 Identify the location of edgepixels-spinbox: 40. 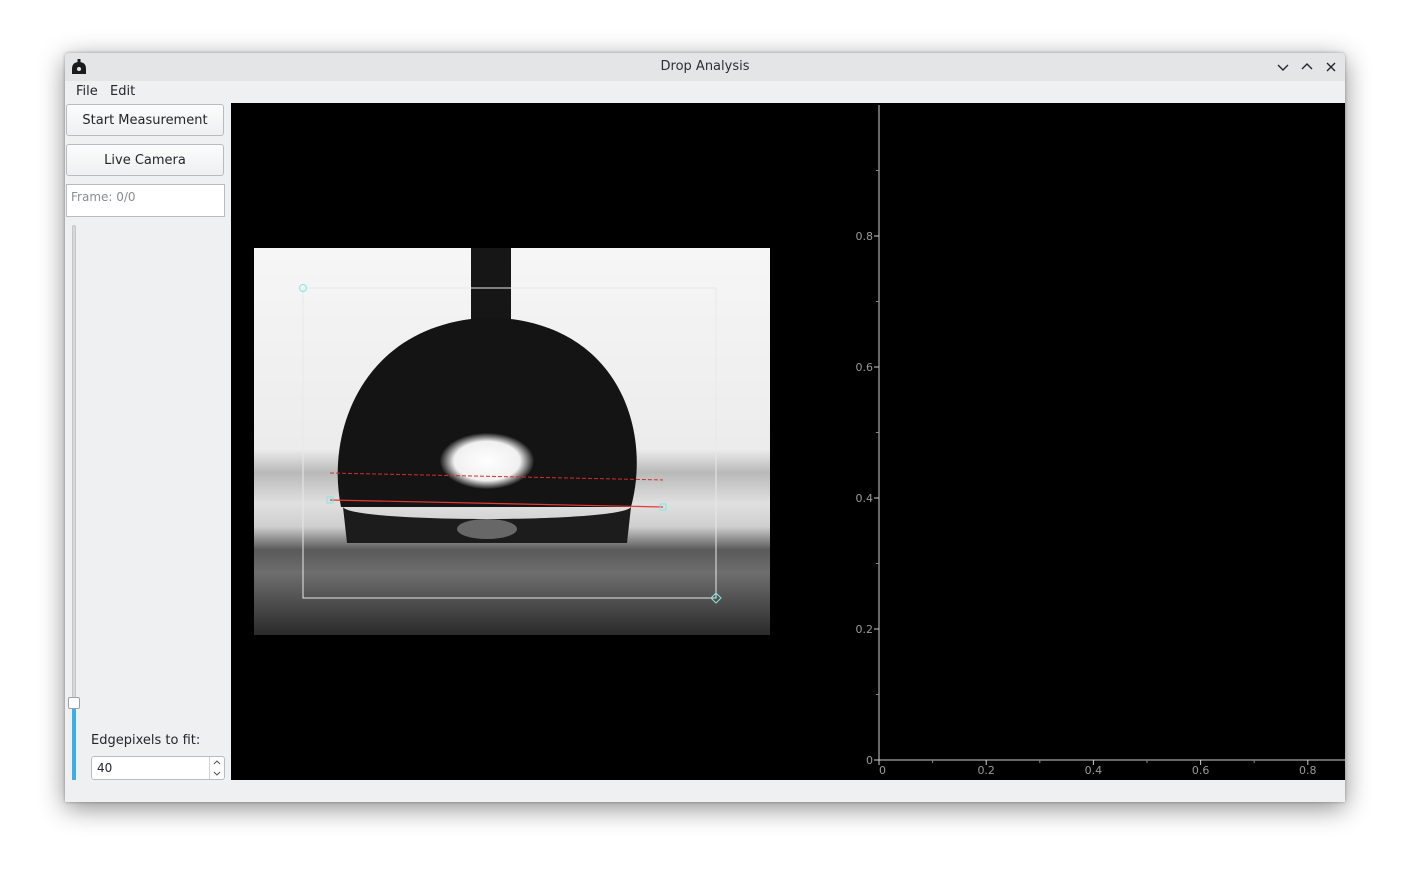
(158, 768).